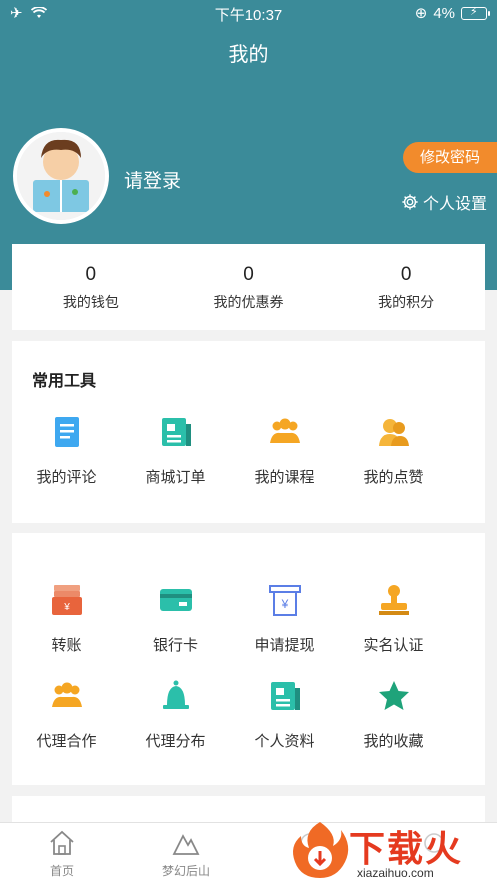  I want to click on verify-item: 实名认证, so click(393, 619).